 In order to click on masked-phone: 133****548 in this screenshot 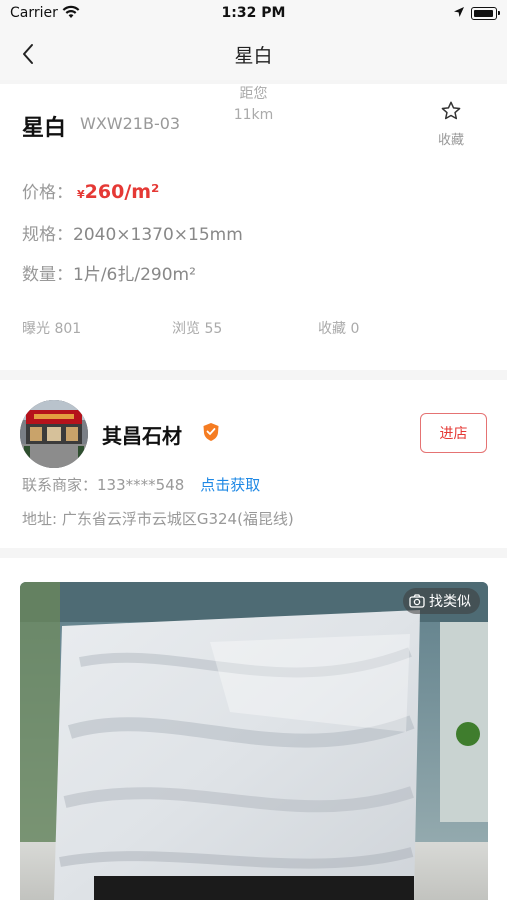, I will do `click(141, 485)`.